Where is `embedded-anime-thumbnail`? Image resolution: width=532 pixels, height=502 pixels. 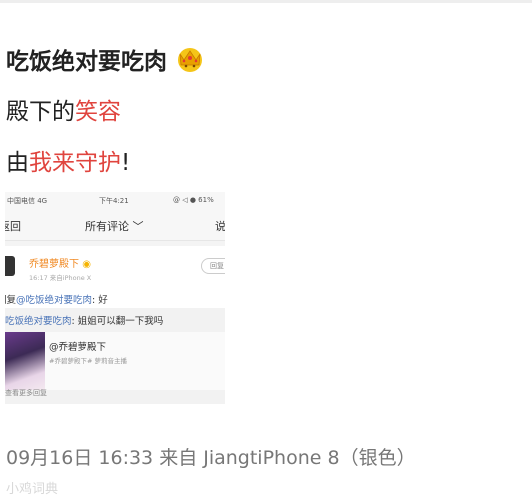 embedded-anime-thumbnail is located at coordinates (25, 361).